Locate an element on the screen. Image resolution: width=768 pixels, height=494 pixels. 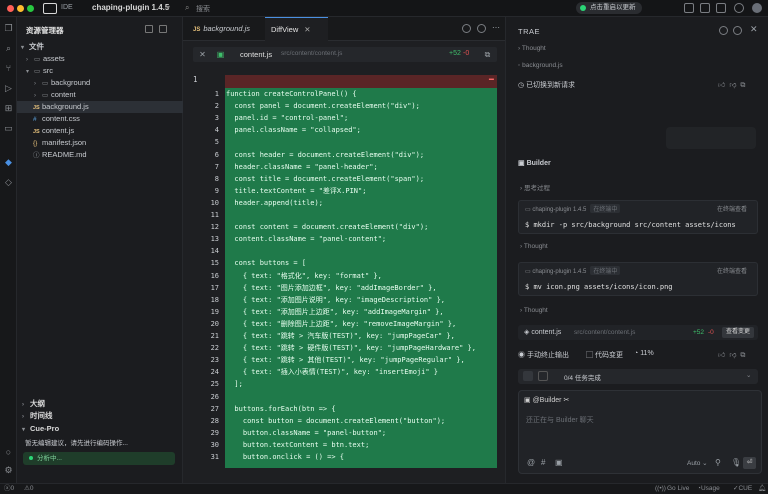
tree-item-folder: › ▭ assets is located at coordinates (100, 59).